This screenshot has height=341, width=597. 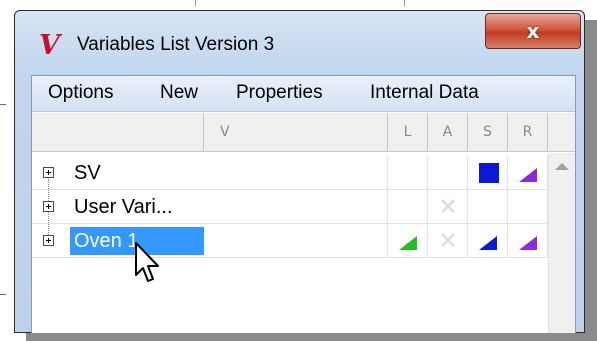 I want to click on column-header-l: L, so click(x=408, y=132).